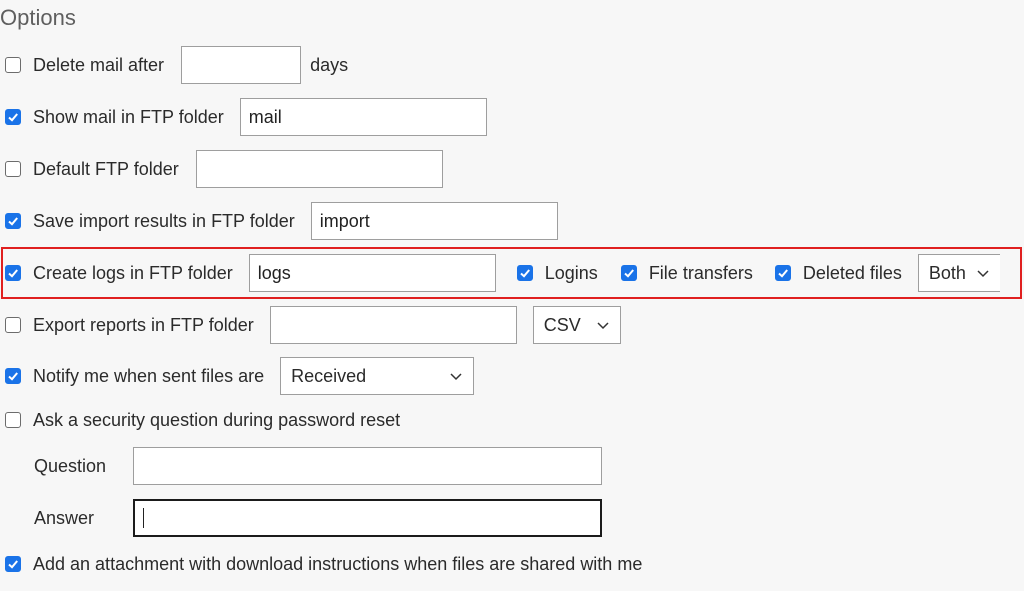 This screenshot has width=1024, height=591. I want to click on log-type-select: Both, so click(958, 273).